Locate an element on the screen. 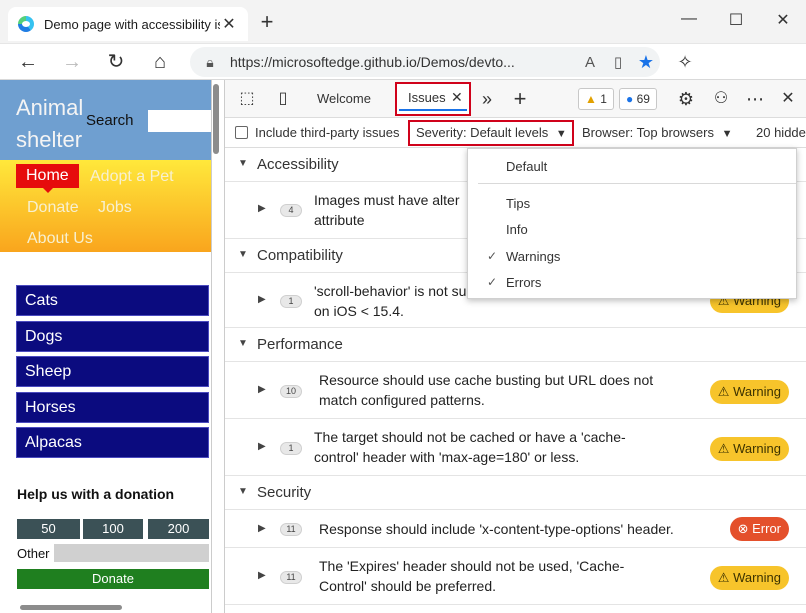 This screenshot has width=806, height=613. favorite-star-icon: ★ is located at coordinates (646, 62).